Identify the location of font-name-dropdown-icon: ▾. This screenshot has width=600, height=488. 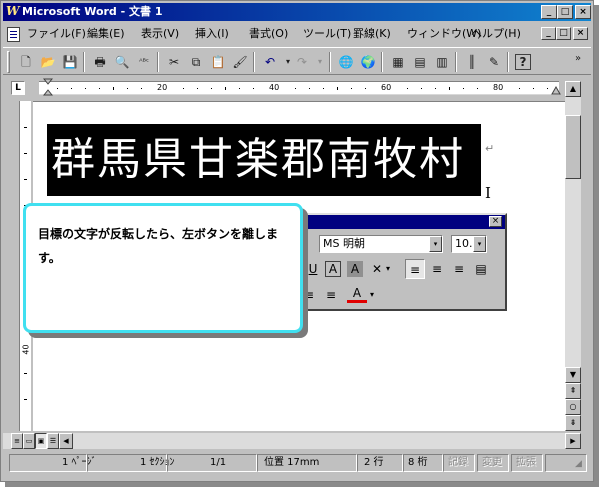
(435, 244).